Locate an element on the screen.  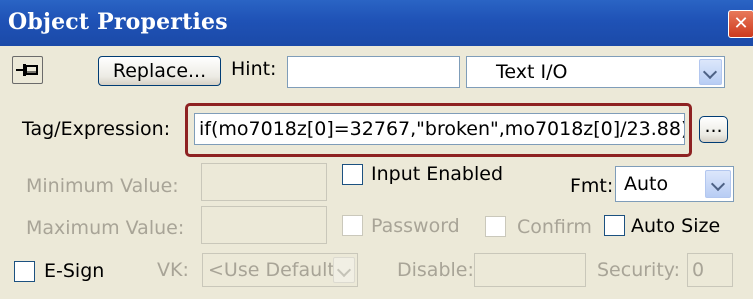
e-sign-label: E-Sign is located at coordinates (74, 271).